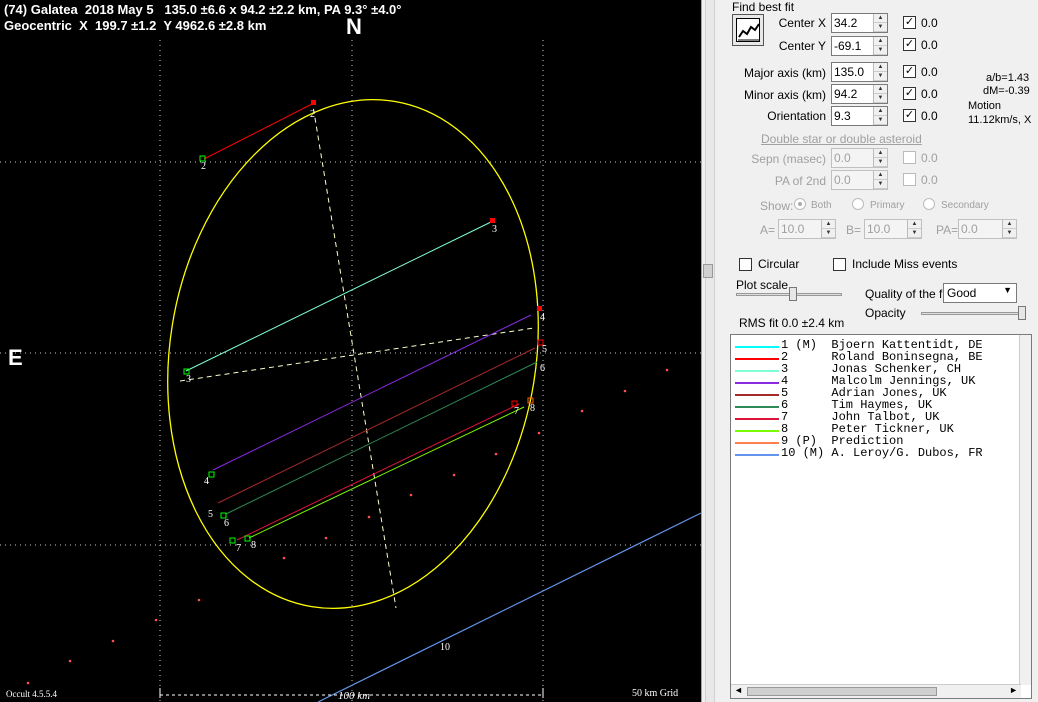 The image size is (1038, 702). What do you see at coordinates (859, 46) in the screenshot?
I see `center-y-input: -69.1 ▲ ▼` at bounding box center [859, 46].